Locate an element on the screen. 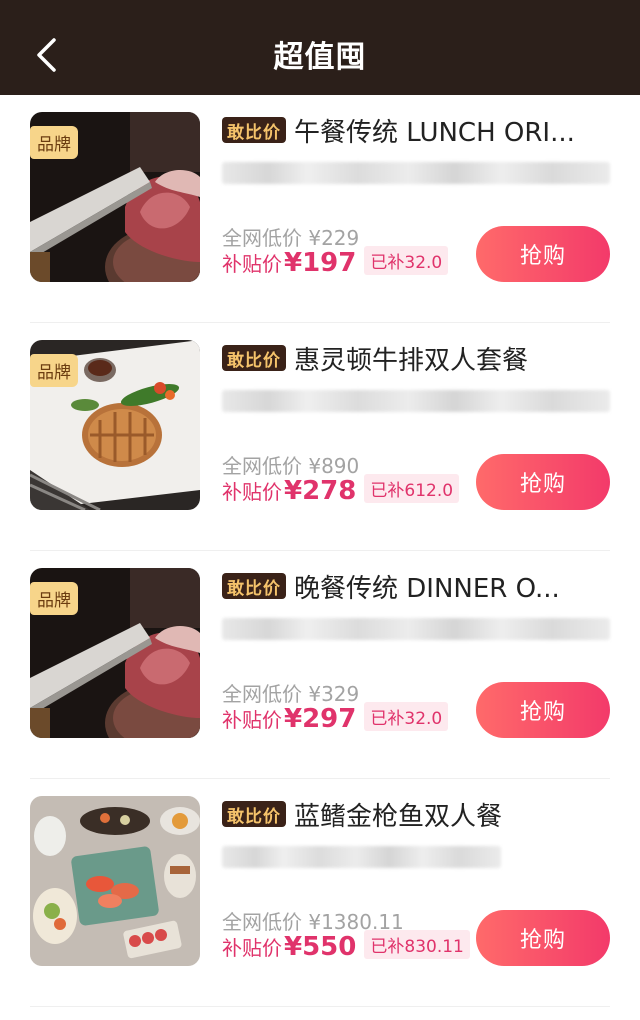  original-price: 全网低价 ¥329 is located at coordinates (291, 694).